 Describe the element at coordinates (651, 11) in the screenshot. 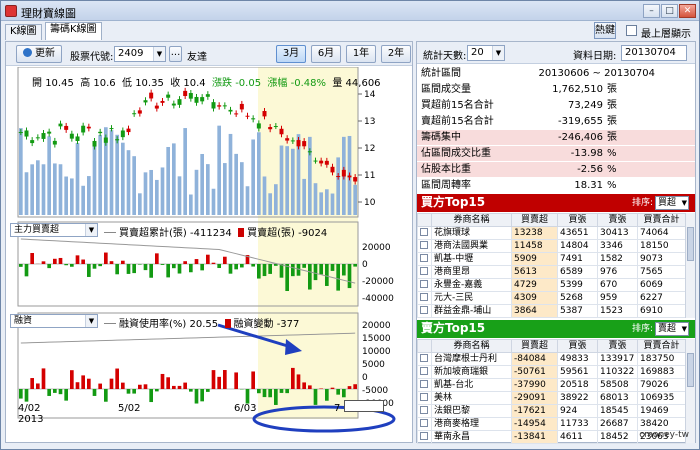

I see `minimize-button: –` at that location.